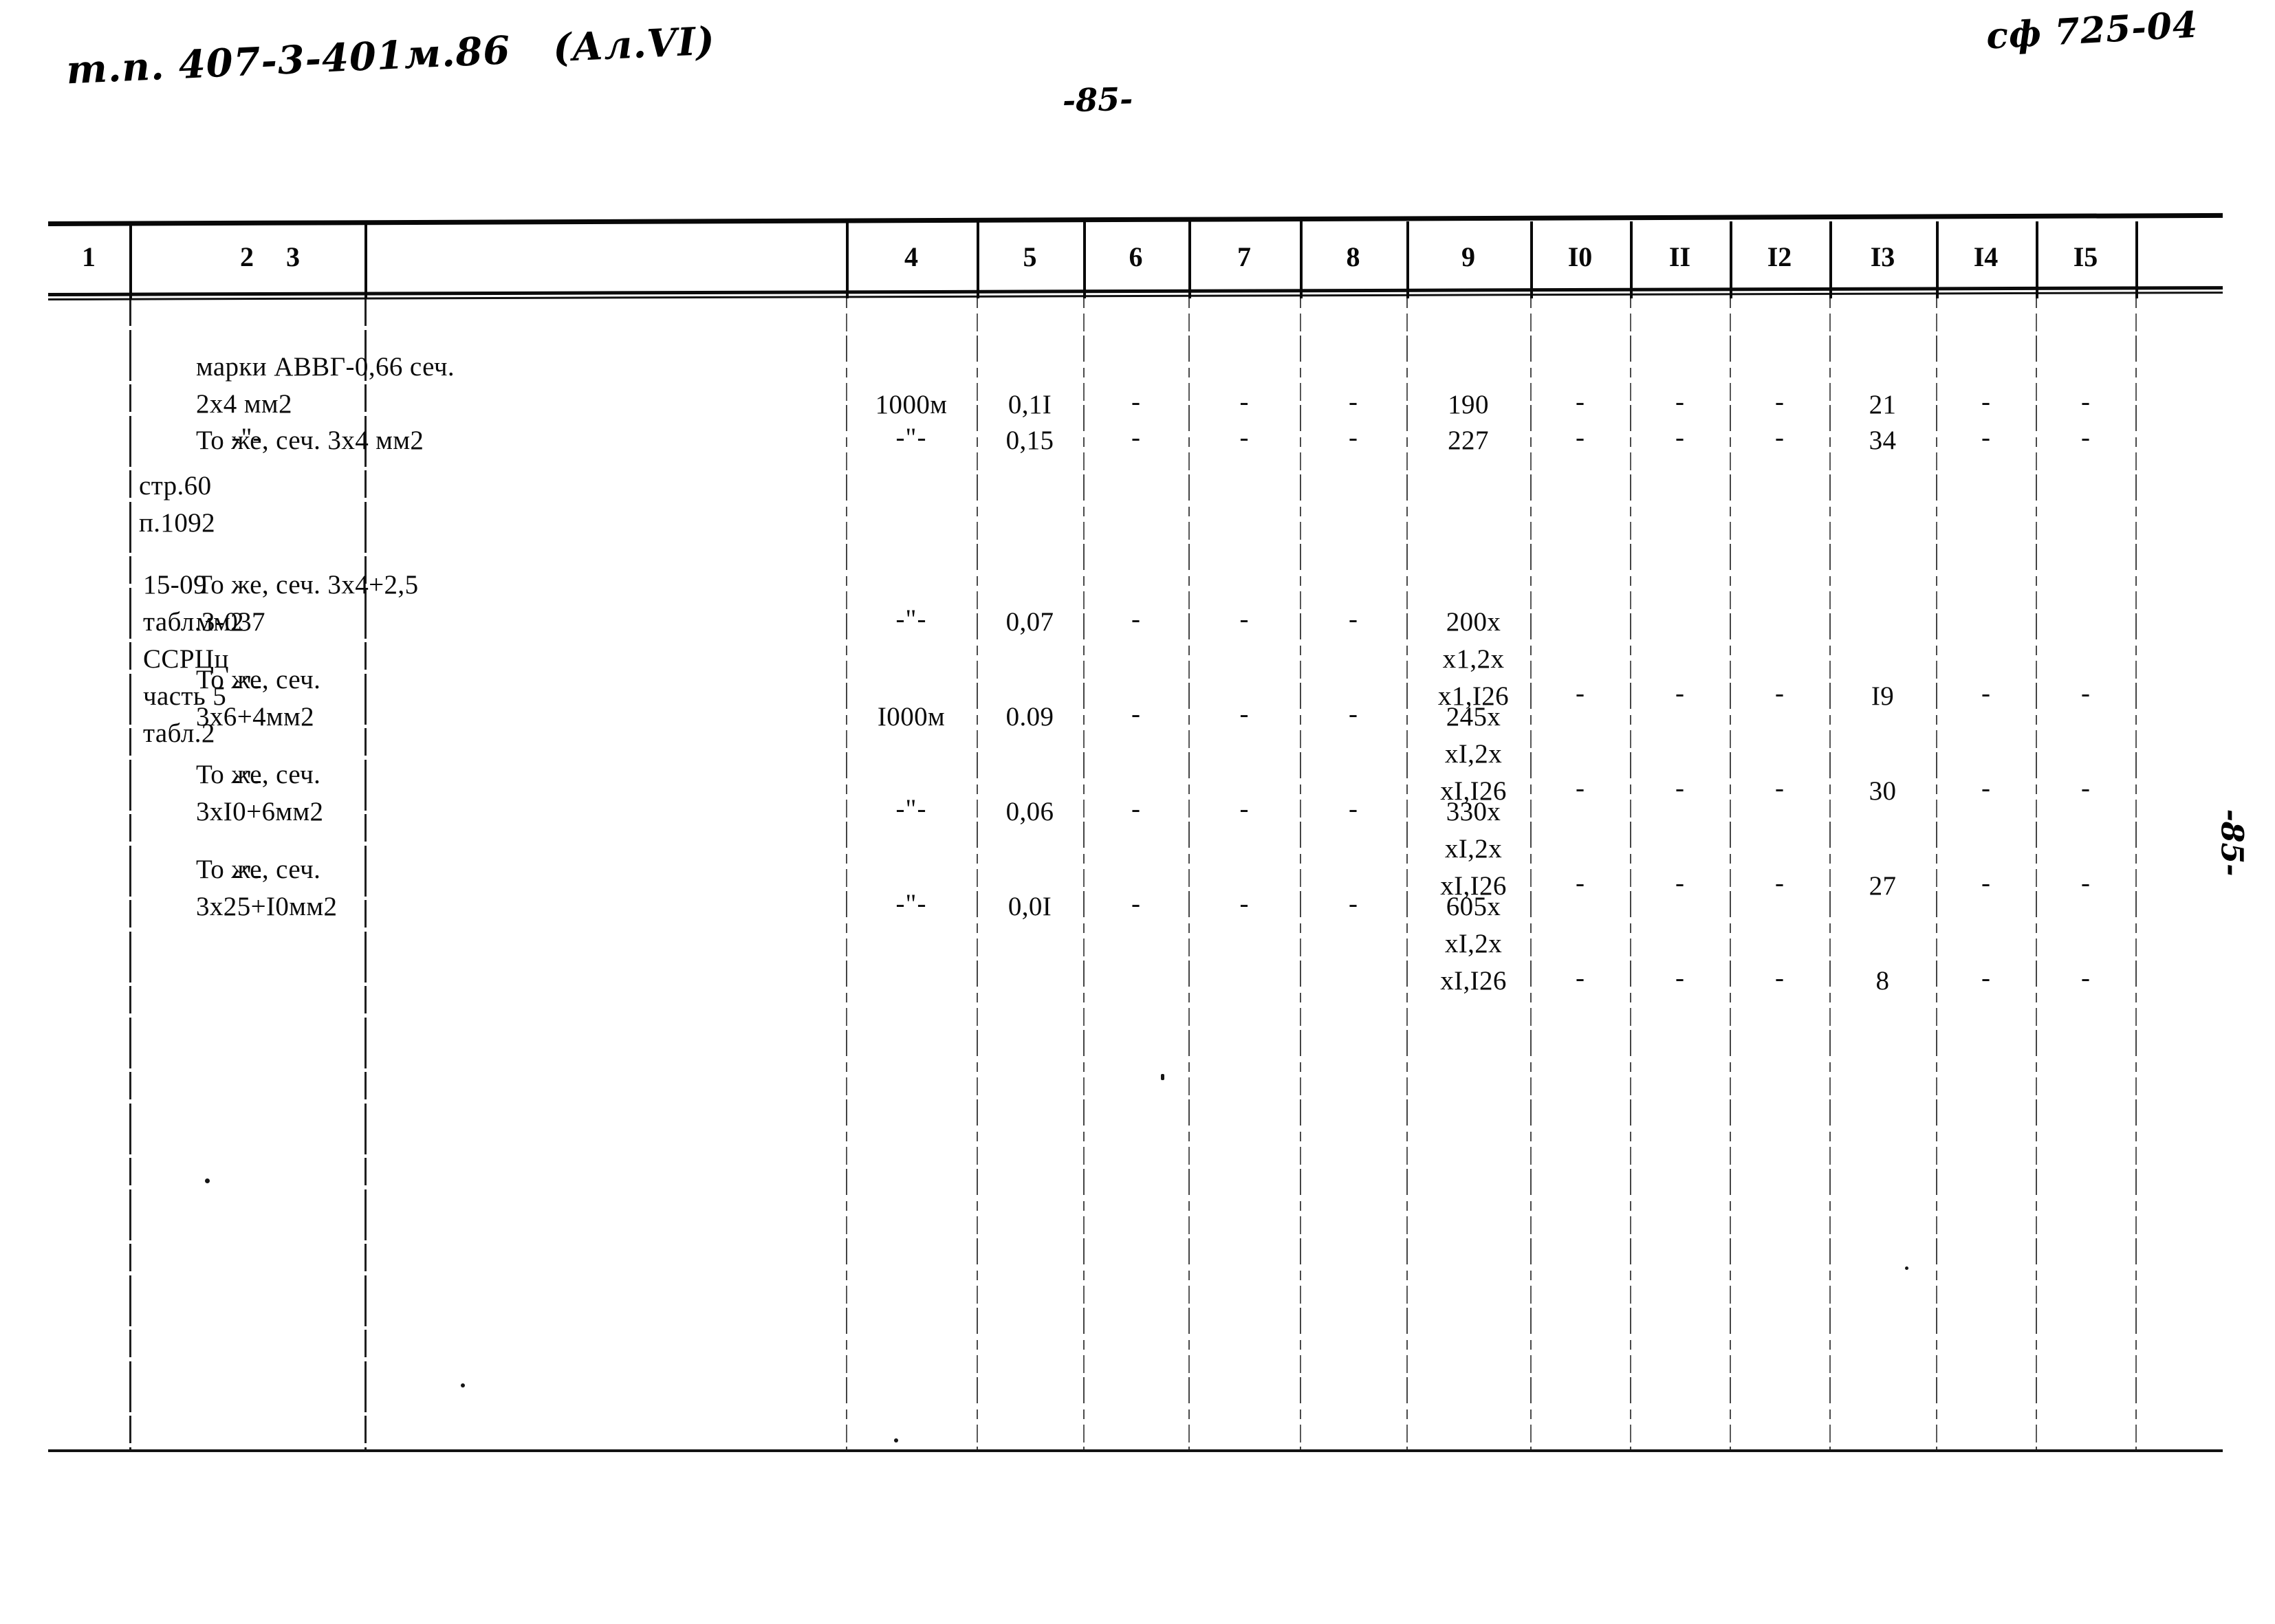 The width and height of the screenshot is (2275, 1624). What do you see at coordinates (1580, 693) in the screenshot?
I see `table-row-4-col10: -` at bounding box center [1580, 693].